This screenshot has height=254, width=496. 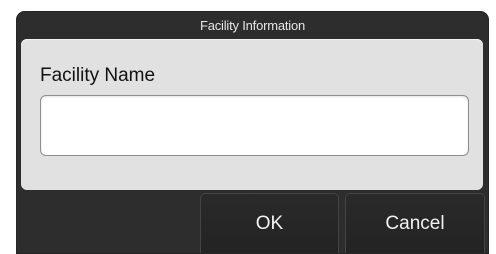 What do you see at coordinates (98, 75) in the screenshot?
I see `facility-name-label: Facility Name` at bounding box center [98, 75].